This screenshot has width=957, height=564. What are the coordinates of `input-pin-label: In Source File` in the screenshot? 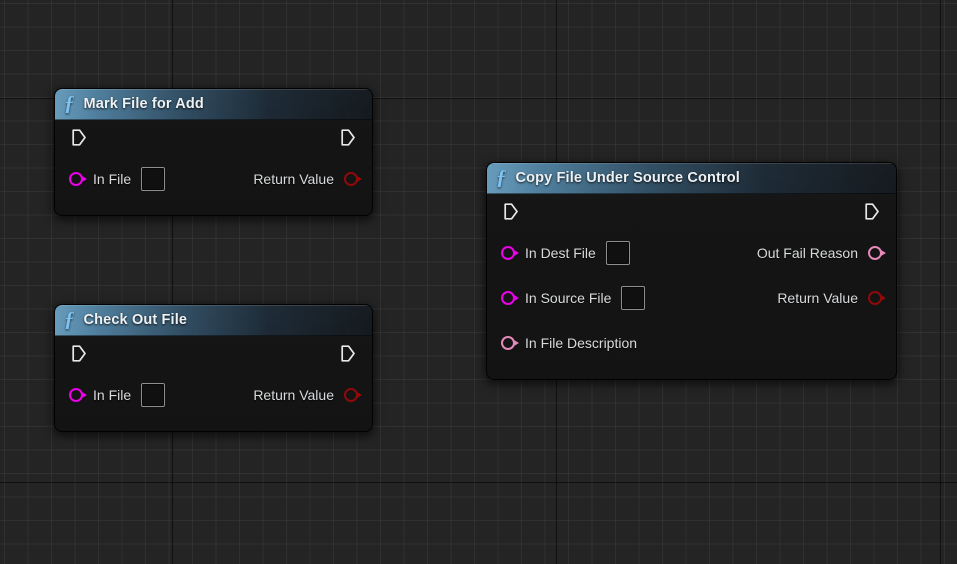 It's located at (568, 297).